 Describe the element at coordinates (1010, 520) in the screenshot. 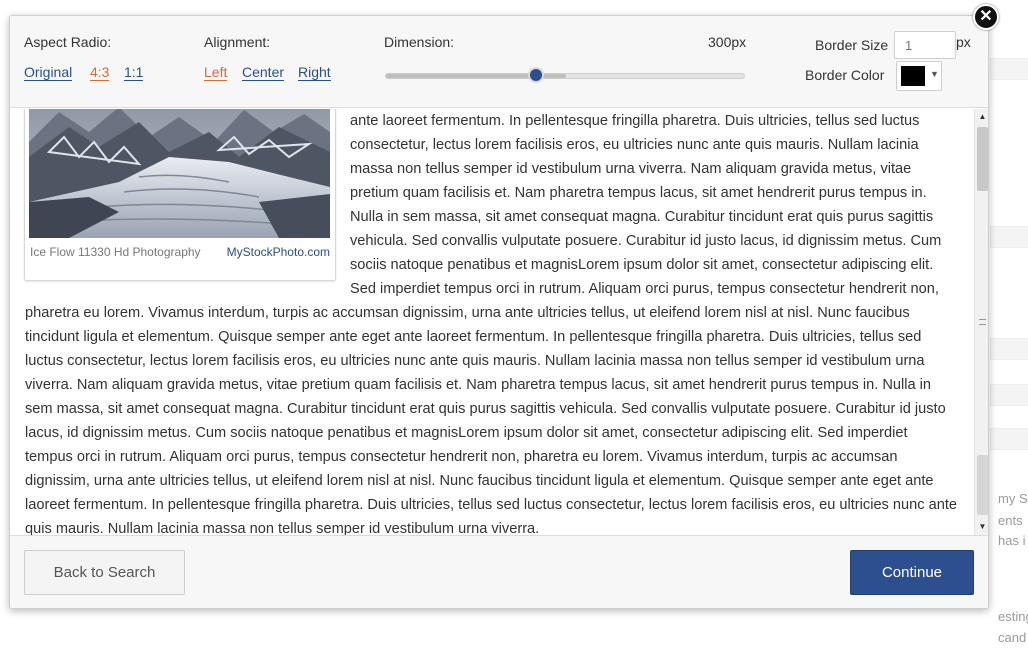

I see `background-text: ents` at that location.